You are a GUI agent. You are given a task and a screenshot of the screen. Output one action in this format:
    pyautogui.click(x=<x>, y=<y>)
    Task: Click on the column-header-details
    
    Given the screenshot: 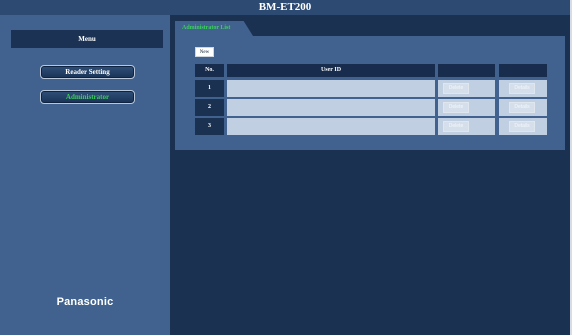 What is the action you would take?
    pyautogui.click(x=523, y=70)
    